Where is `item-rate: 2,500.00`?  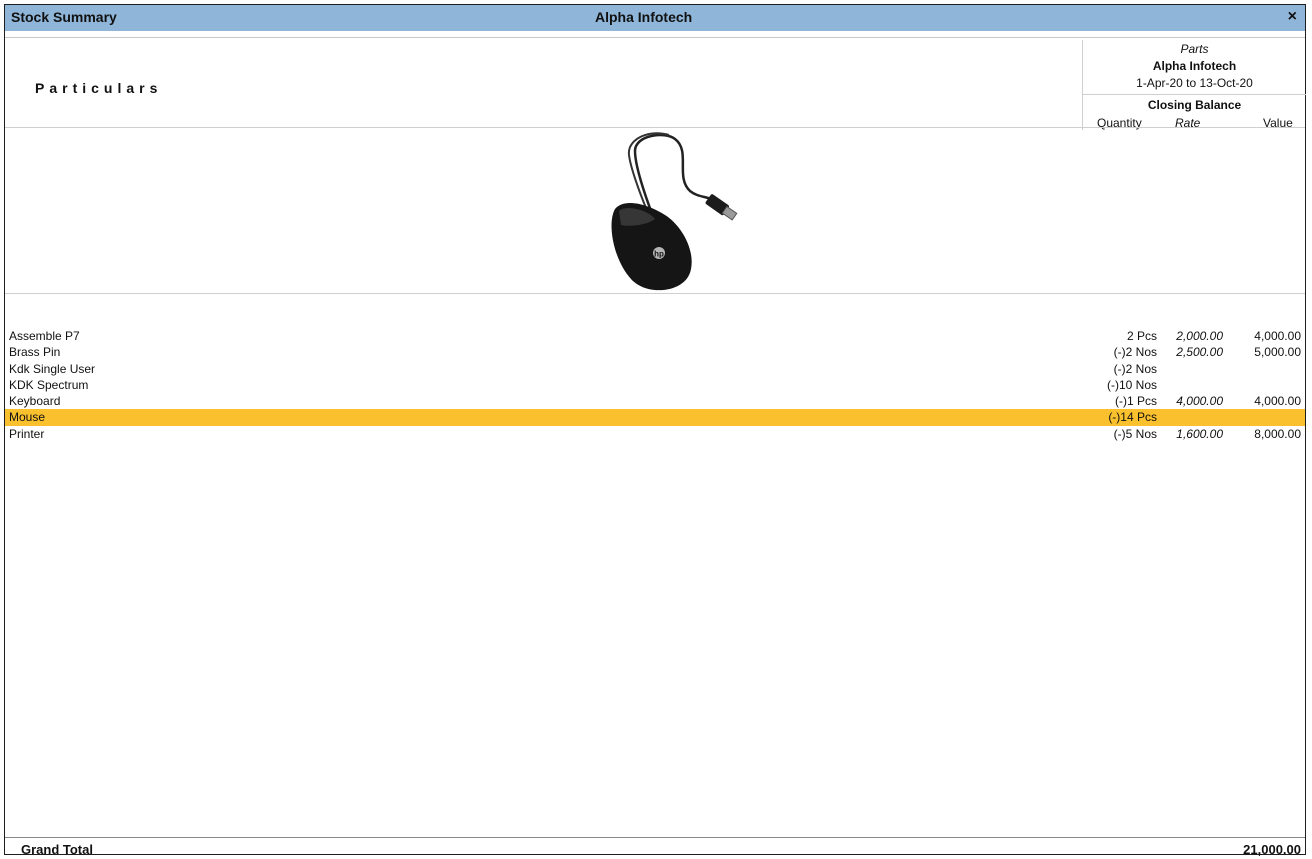
item-rate: 2,500.00 is located at coordinates (1199, 352).